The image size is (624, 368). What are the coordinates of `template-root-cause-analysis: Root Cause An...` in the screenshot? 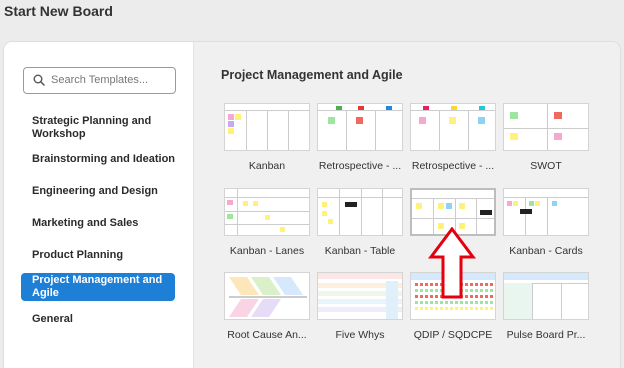 It's located at (267, 306).